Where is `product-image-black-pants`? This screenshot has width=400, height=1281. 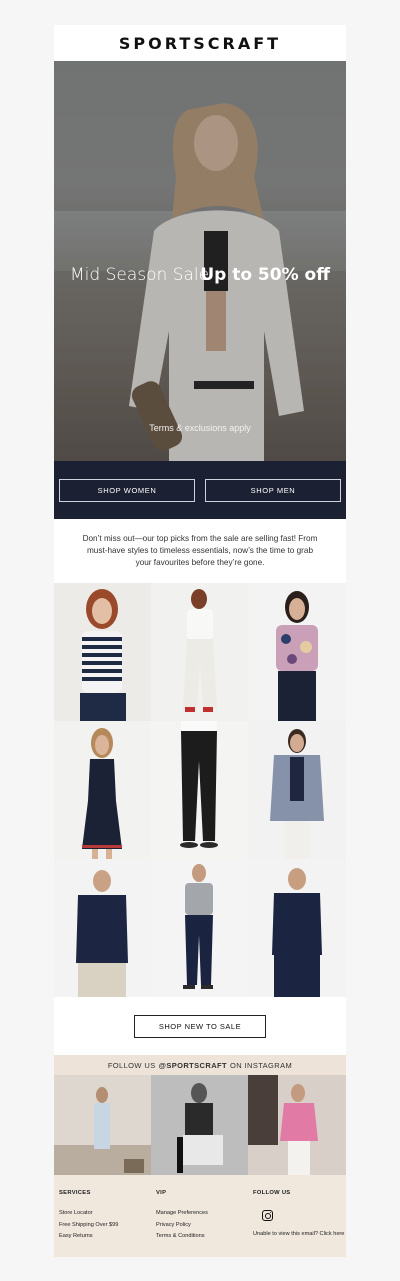
product-image-black-pants is located at coordinates (199, 790).